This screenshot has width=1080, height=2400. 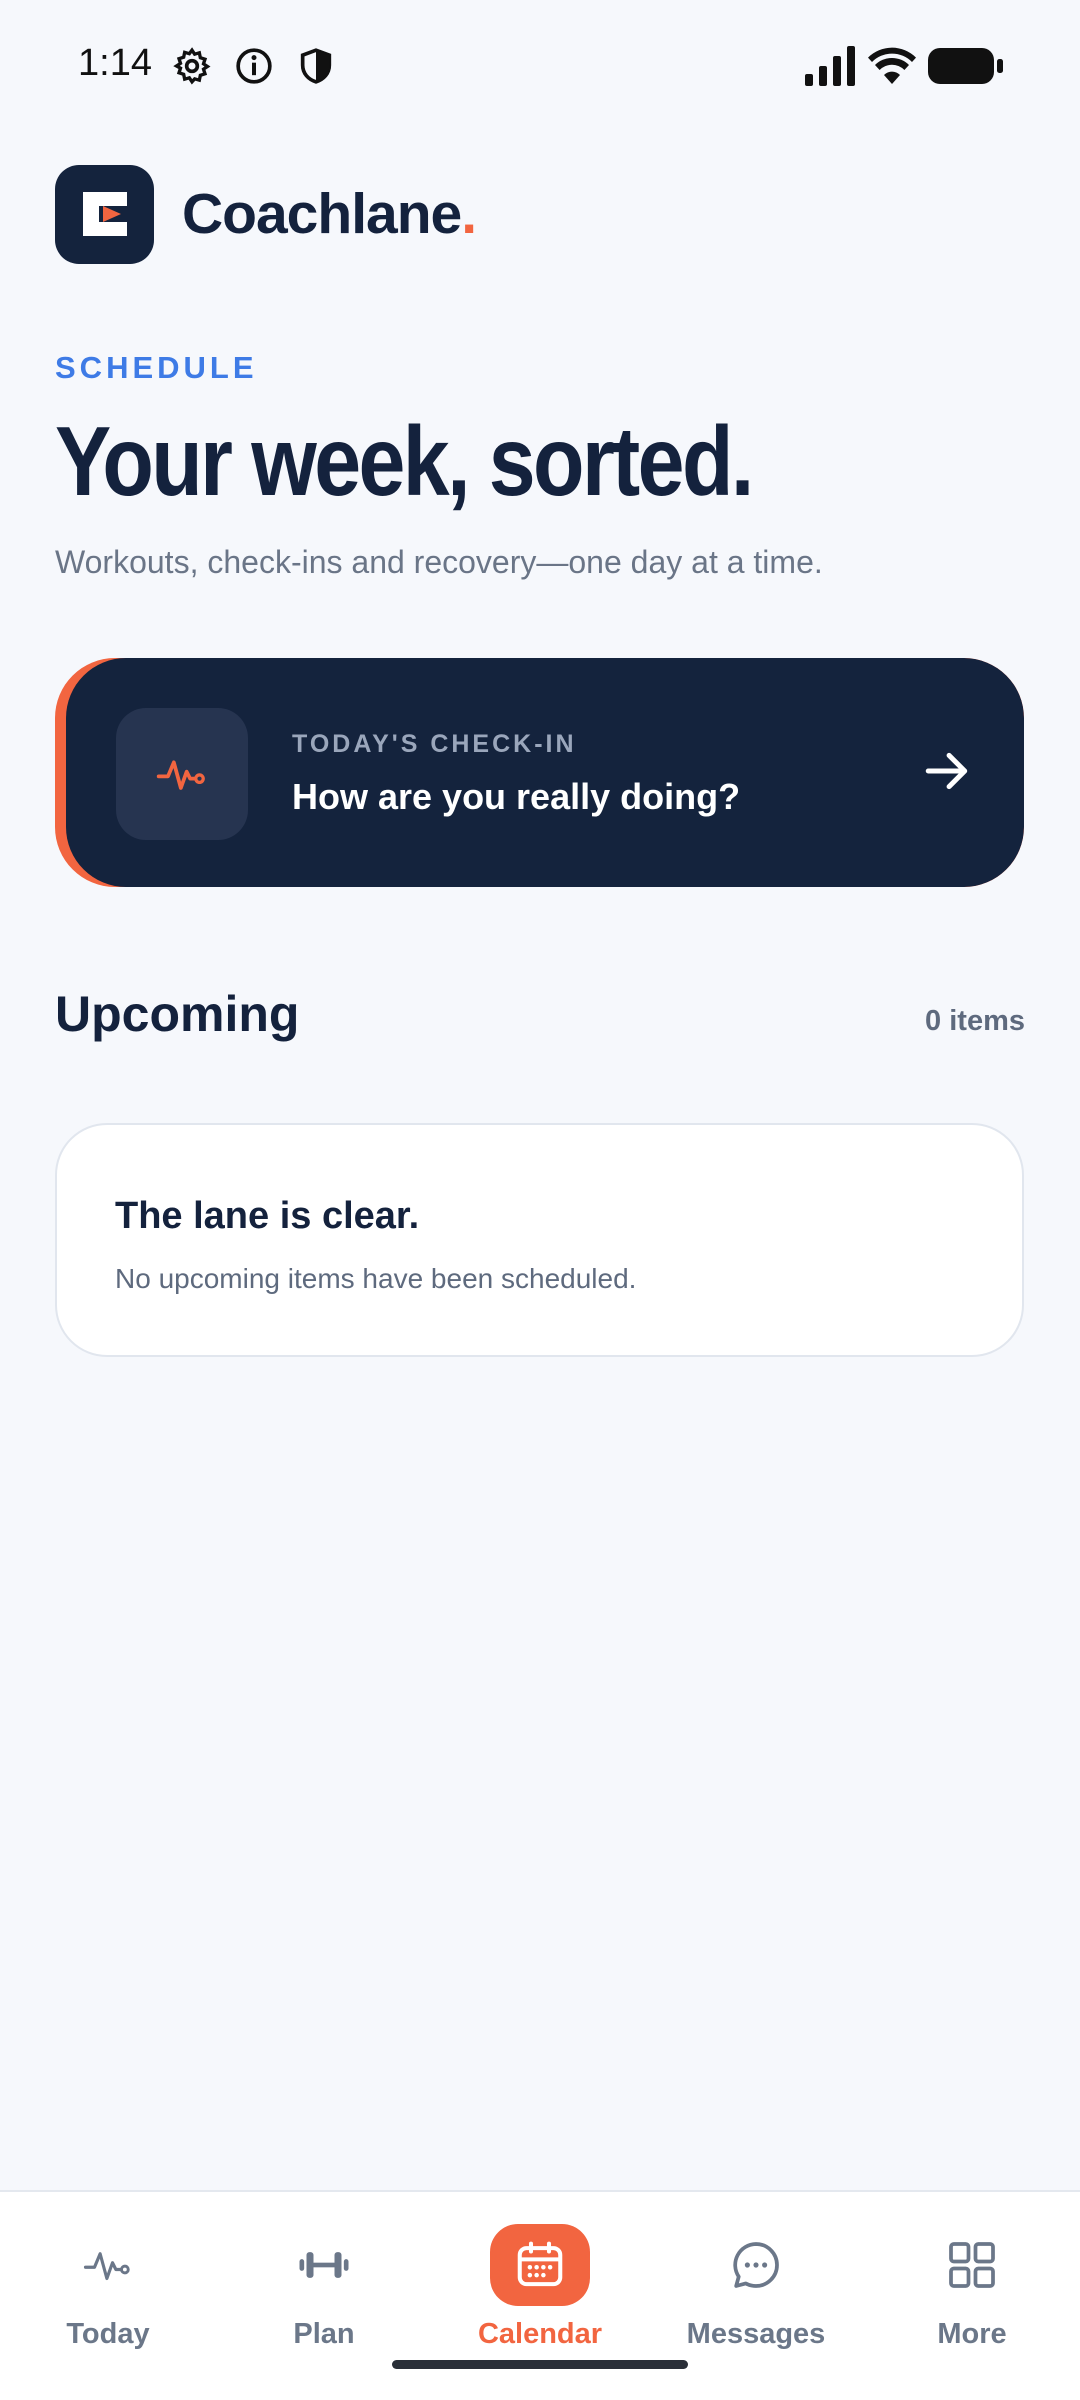 What do you see at coordinates (177, 1014) in the screenshot?
I see `upcoming-title: Upcoming` at bounding box center [177, 1014].